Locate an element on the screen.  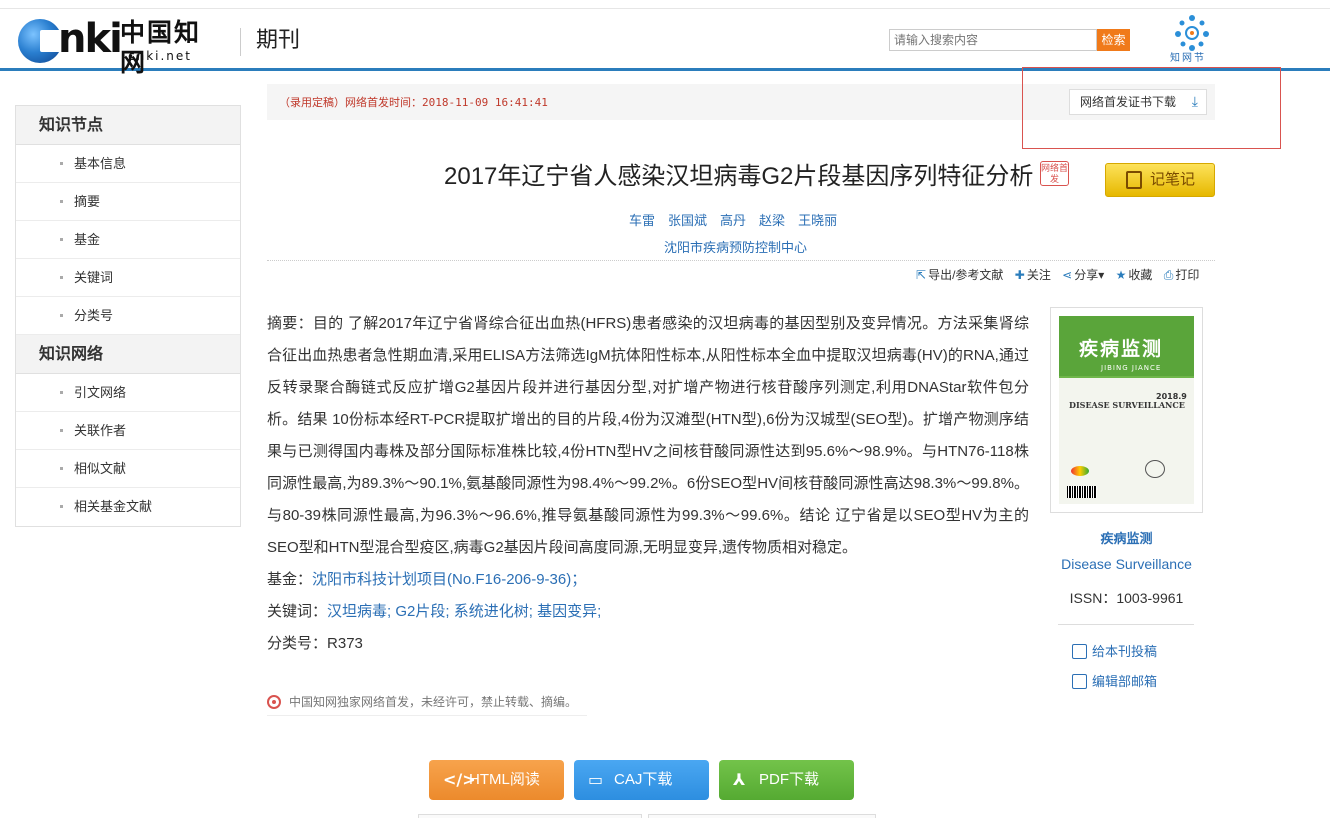
share-tool: ⋖ 分享▾ is located at coordinates (1083, 275).